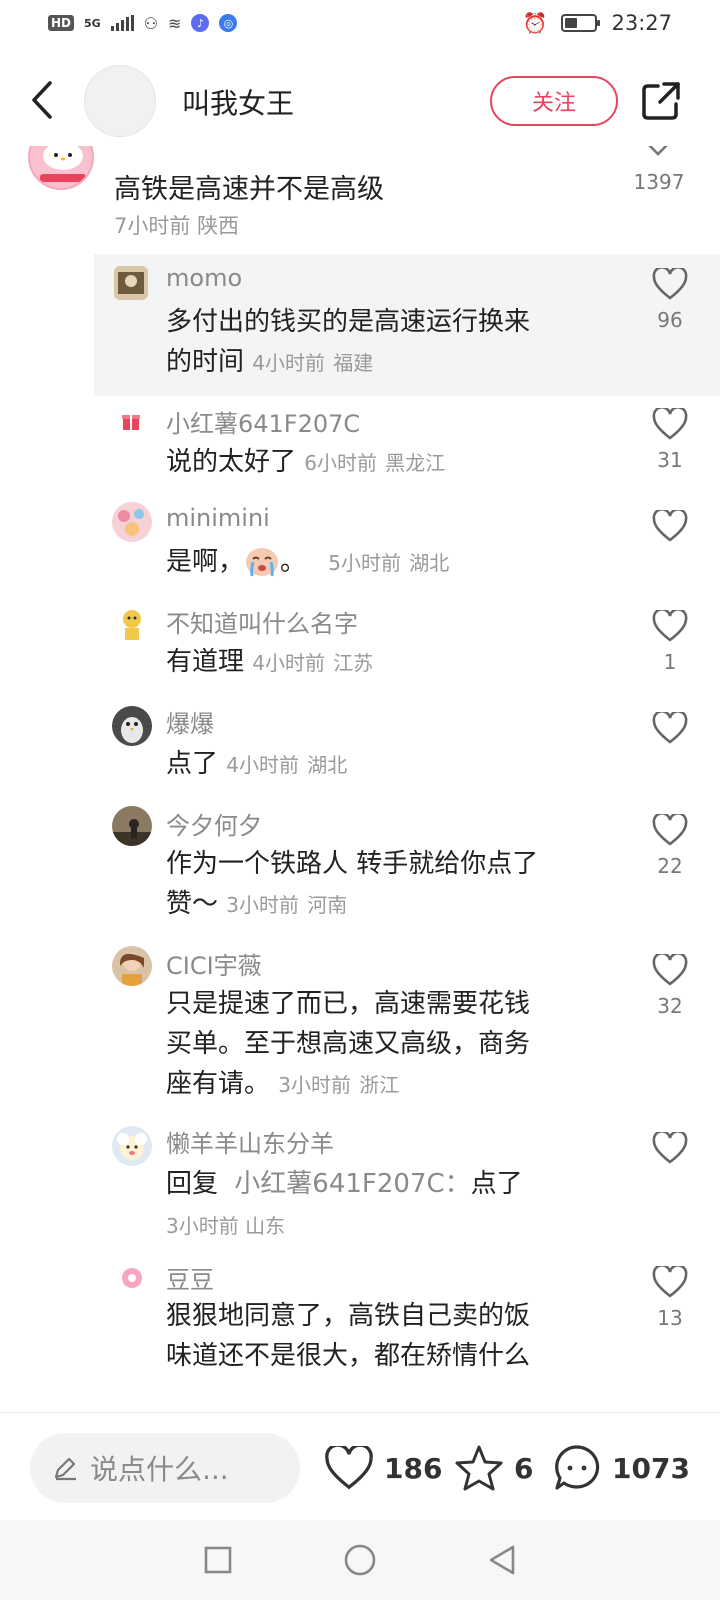 Image resolution: width=720 pixels, height=1600 pixels. I want to click on comment-time: 6小时前, so click(341, 463).